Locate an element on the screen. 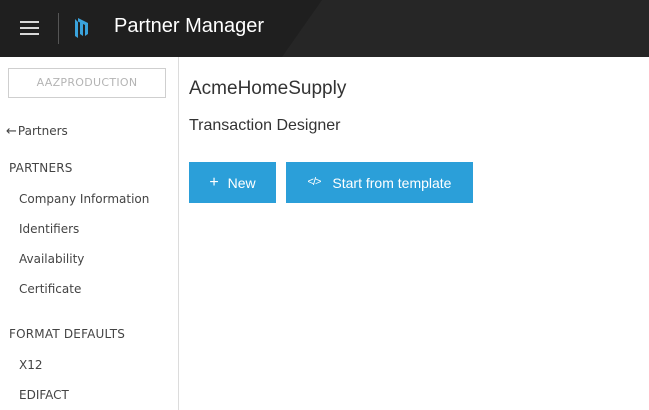 The image size is (649, 410). plus-icon: + is located at coordinates (214, 182).